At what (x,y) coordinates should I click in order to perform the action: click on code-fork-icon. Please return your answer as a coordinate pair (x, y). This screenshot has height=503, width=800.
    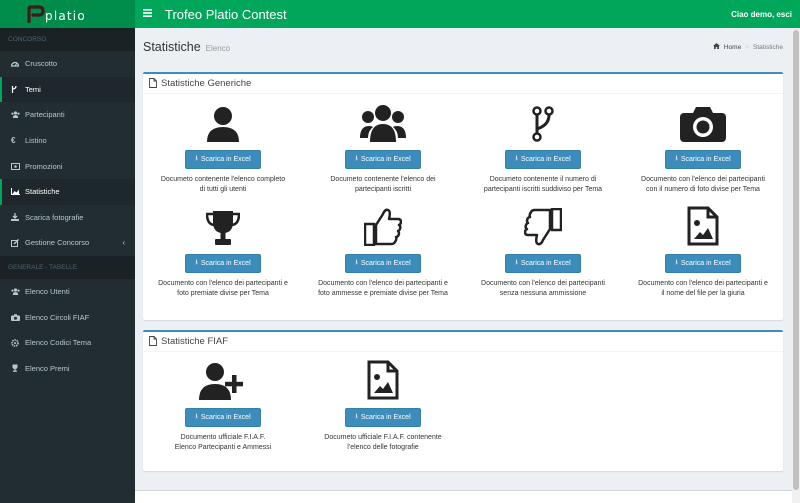
    Looking at the image, I should click on (543, 120).